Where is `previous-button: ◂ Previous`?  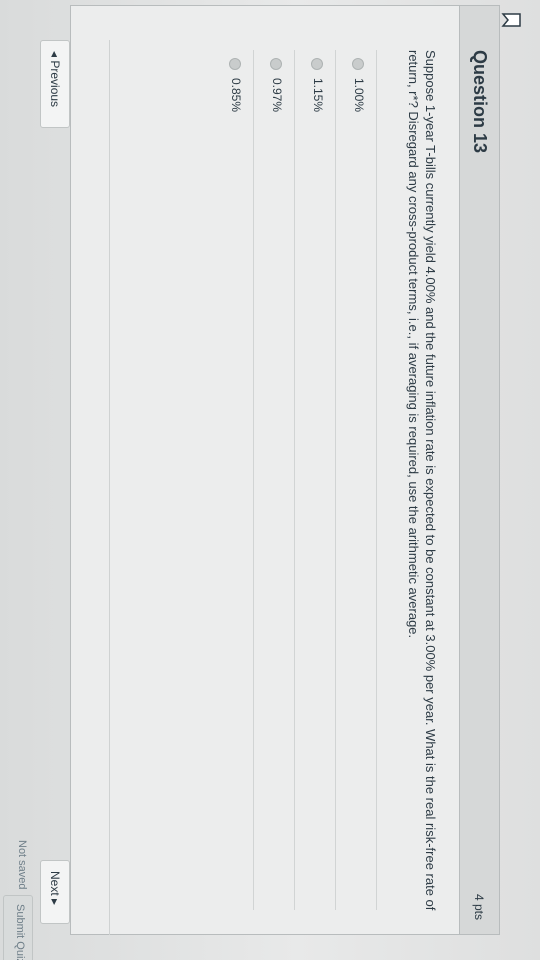
previous-button: ◂ Previous is located at coordinates (55, 84).